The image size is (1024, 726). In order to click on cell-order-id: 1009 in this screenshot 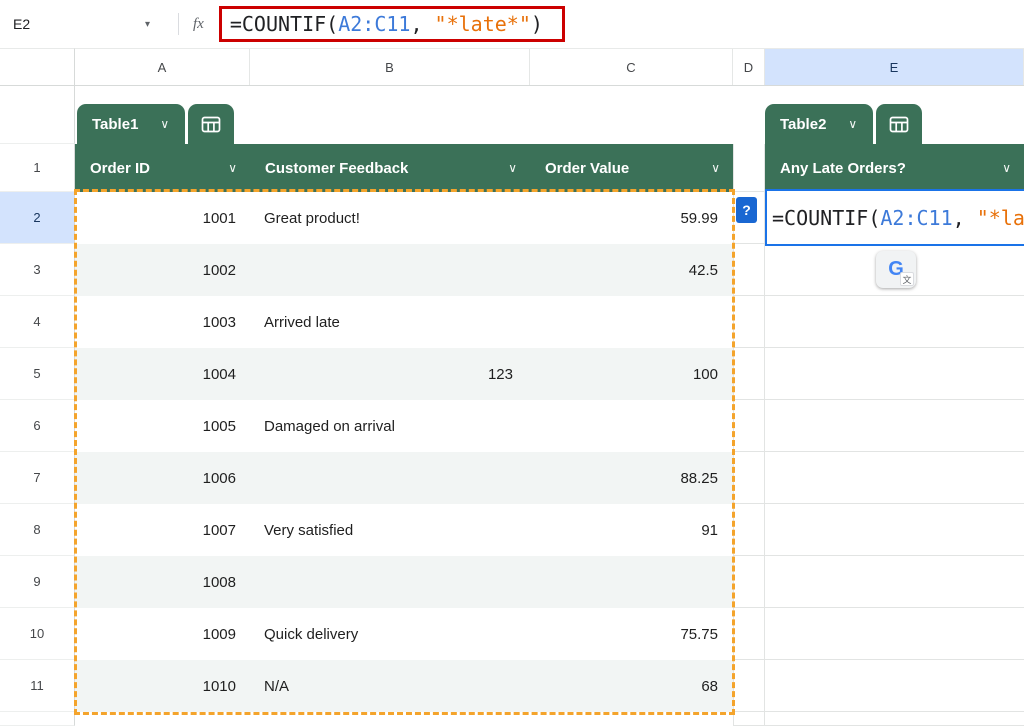, I will do `click(162, 634)`.